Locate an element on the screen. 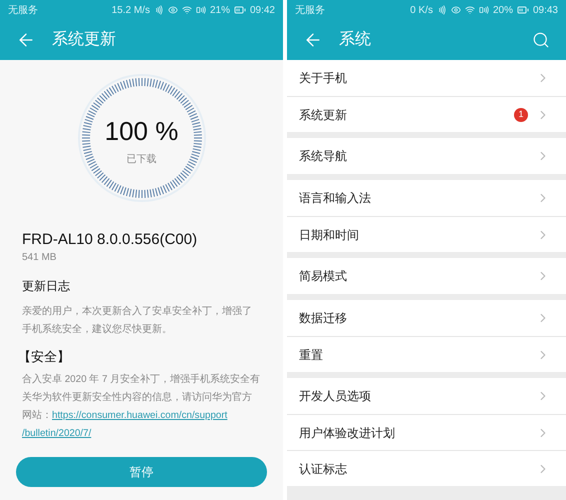  screen-title: 系统 is located at coordinates (355, 40).